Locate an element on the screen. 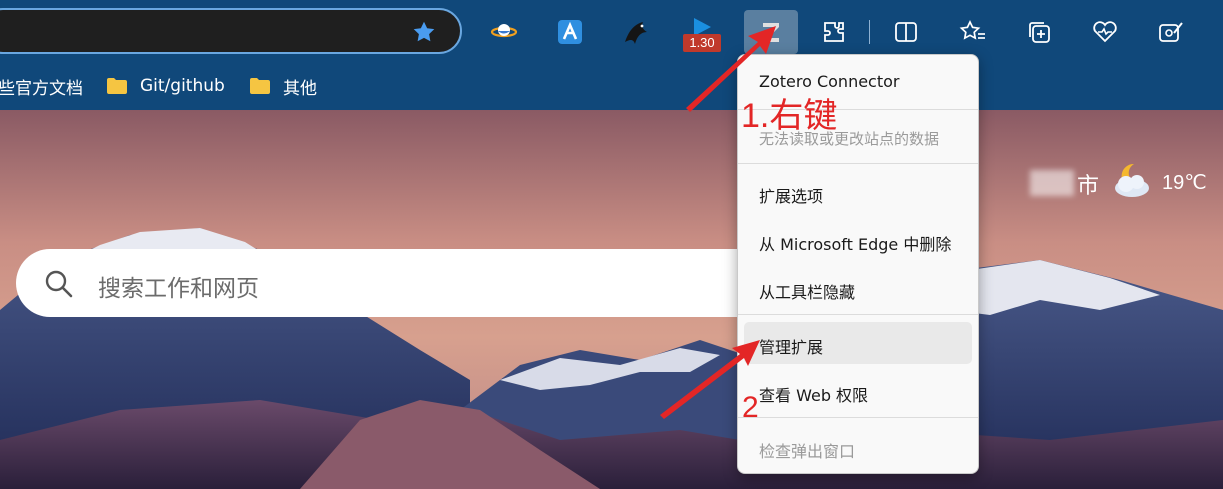 The width and height of the screenshot is (1223, 489). bookmark-label: 其他 is located at coordinates (300, 88).